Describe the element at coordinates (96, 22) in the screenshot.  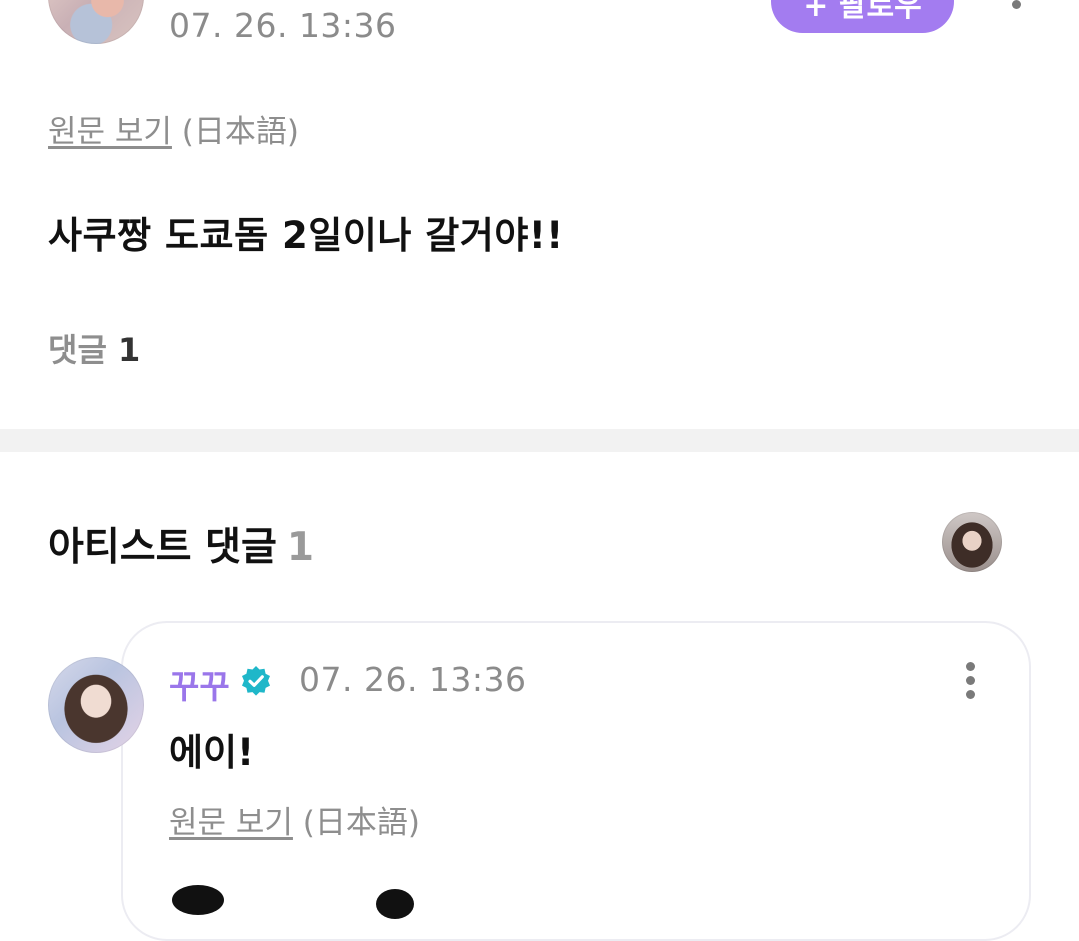
I see `post-author-avatar` at that location.